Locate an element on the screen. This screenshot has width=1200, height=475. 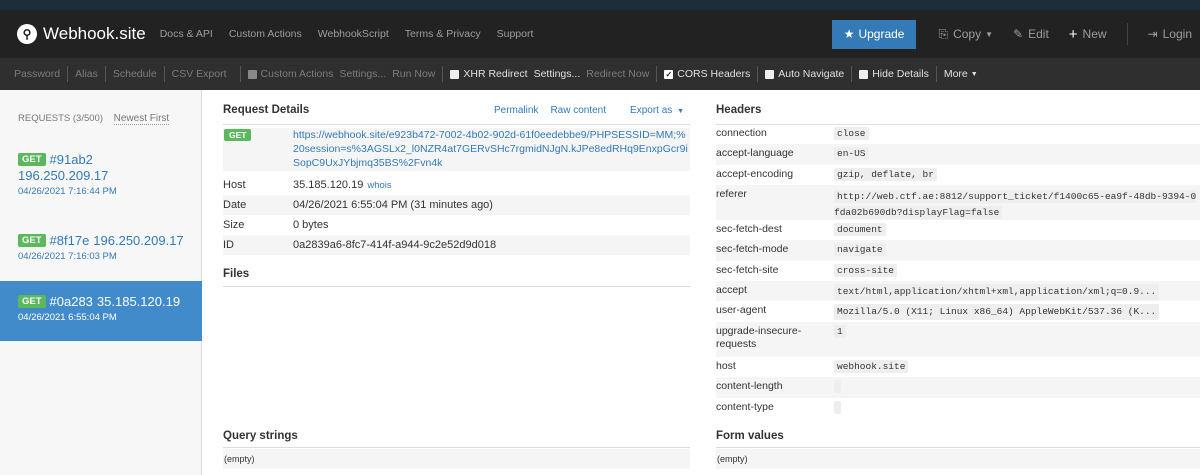
detail-row-id: ID 0a2839a6-8fc7-414f-a944-9c2e52d9d018 is located at coordinates (456, 245).